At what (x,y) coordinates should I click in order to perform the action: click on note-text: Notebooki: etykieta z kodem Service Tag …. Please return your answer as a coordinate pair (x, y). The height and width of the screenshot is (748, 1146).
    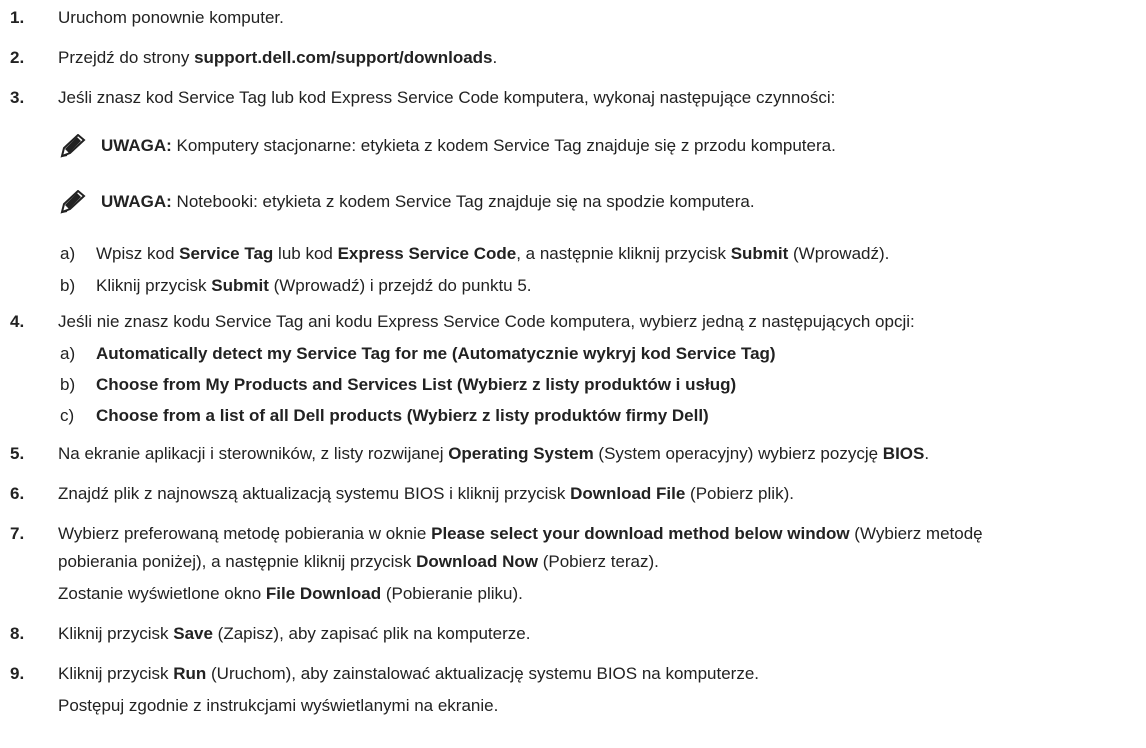
    Looking at the image, I should click on (463, 201).